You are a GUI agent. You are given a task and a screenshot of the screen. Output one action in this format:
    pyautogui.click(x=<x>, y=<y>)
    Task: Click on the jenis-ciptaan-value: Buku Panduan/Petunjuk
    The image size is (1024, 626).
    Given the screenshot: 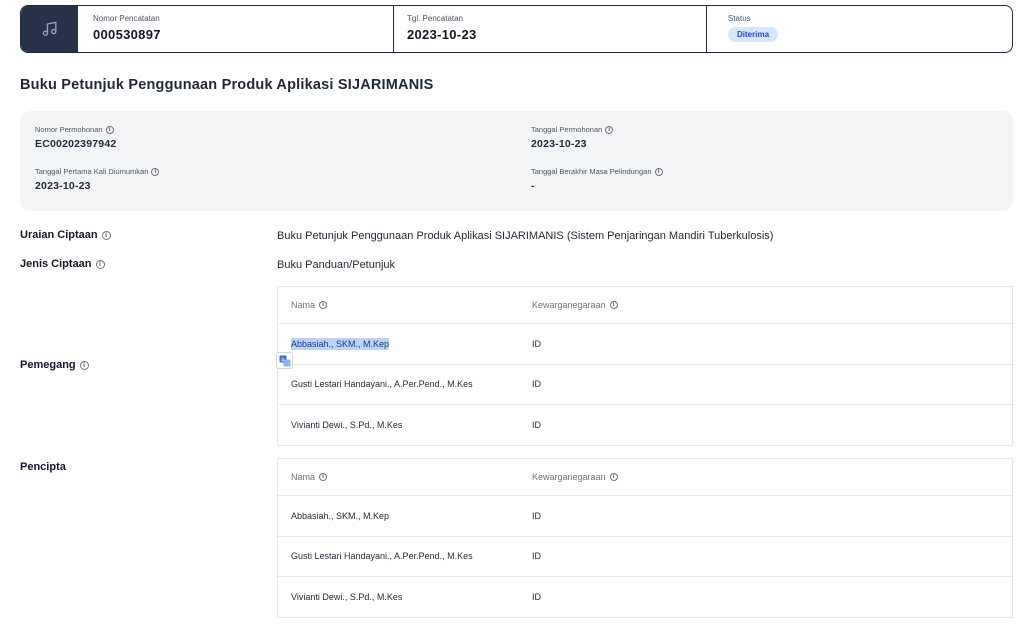 What is the action you would take?
    pyautogui.click(x=336, y=265)
    